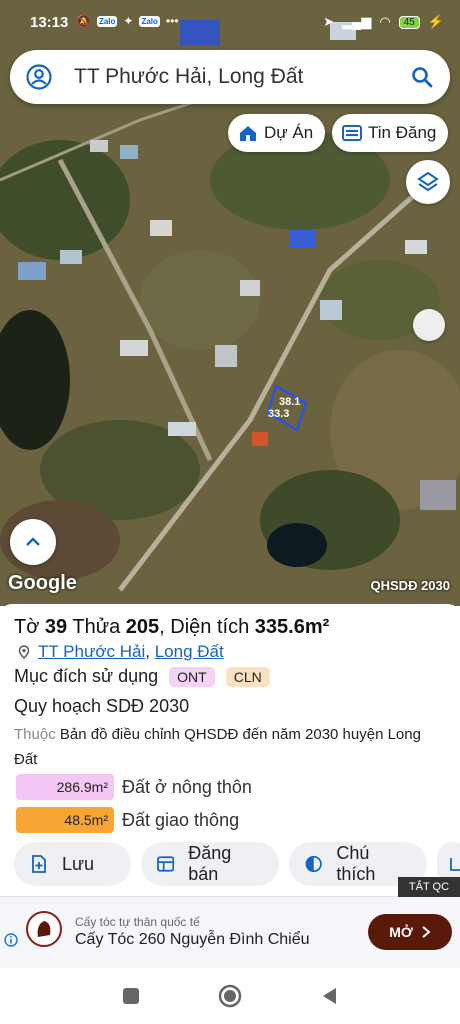 This screenshot has width=460, height=1024. Describe the element at coordinates (65, 787) in the screenshot. I see `area-value-ont: 286.9m²` at that location.